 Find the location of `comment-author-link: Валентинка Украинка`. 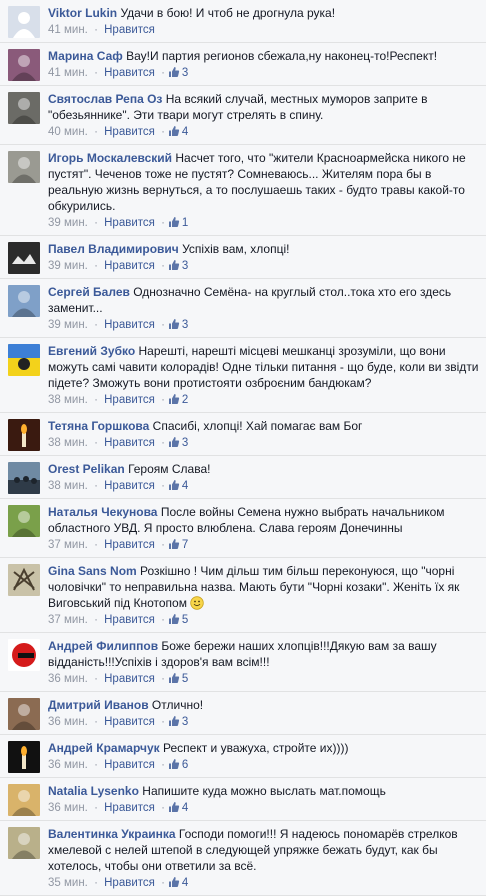

comment-author-link: Валентинка Украинка is located at coordinates (112, 834).